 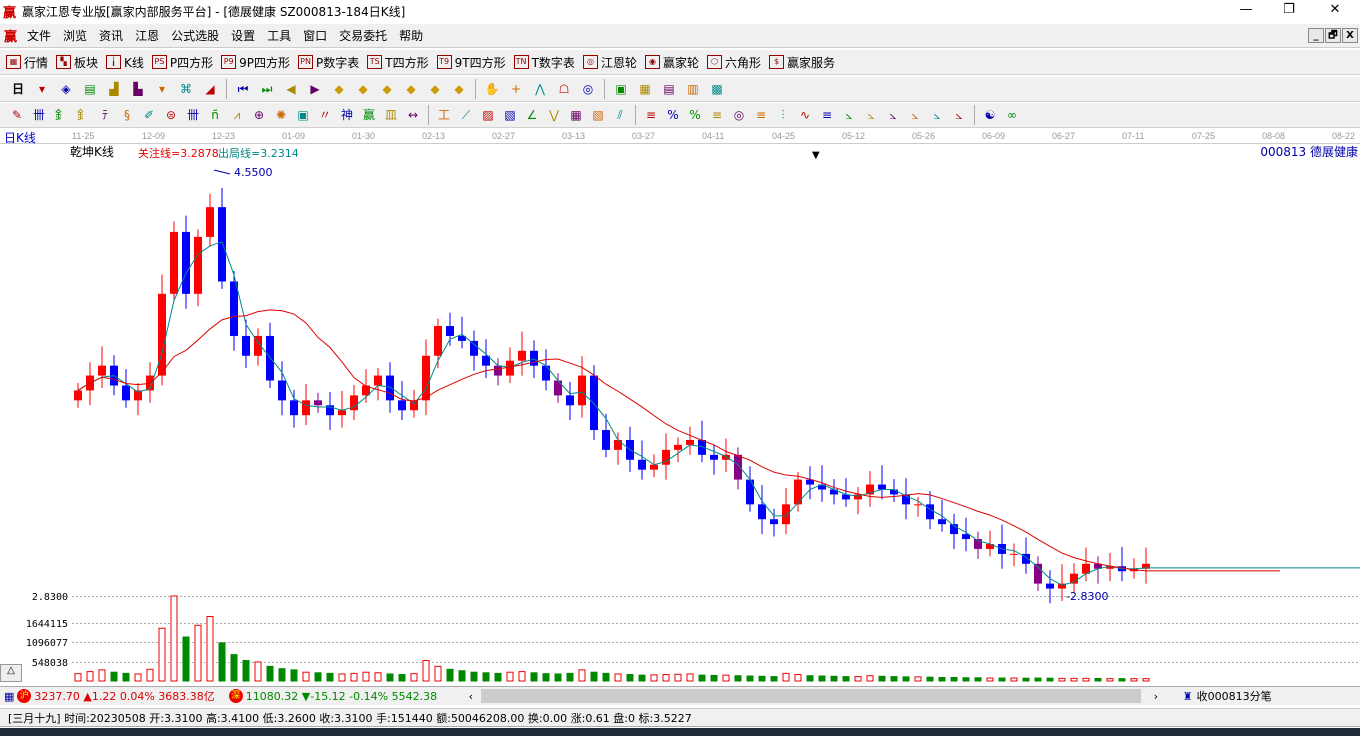 I want to click on report-icon: ▤, so click(x=669, y=89).